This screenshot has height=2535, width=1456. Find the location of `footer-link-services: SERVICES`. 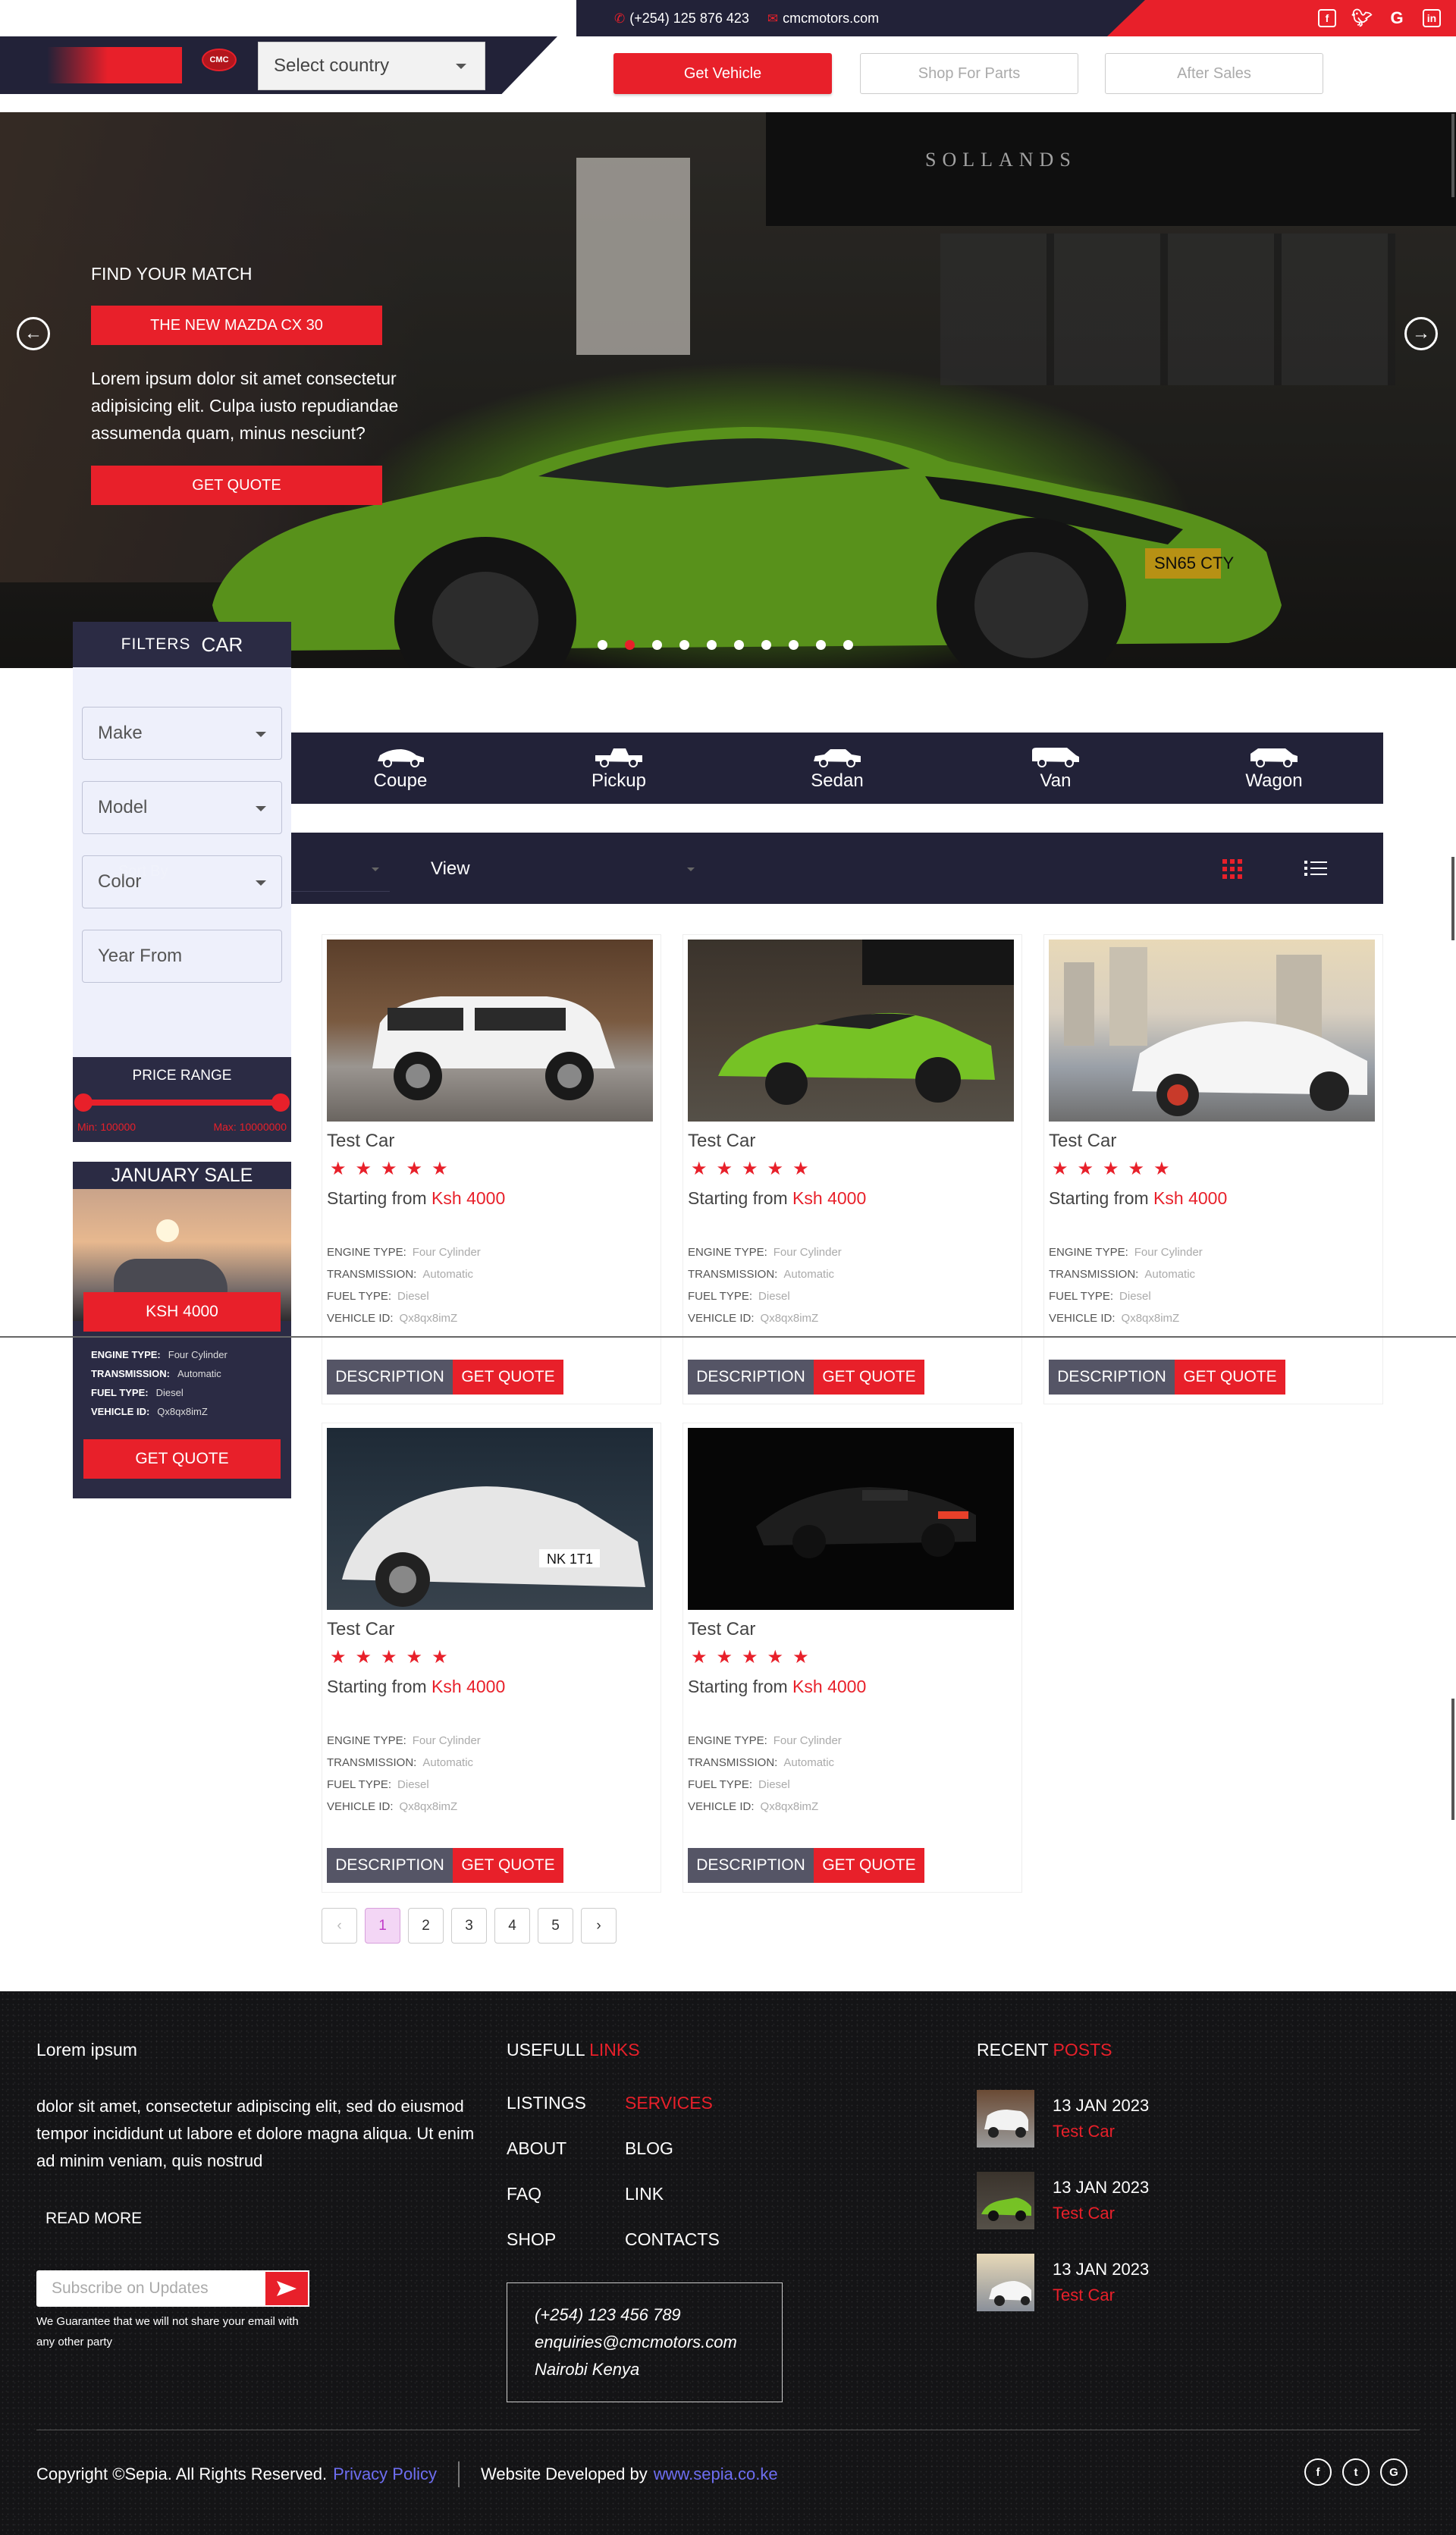

footer-link-services: SERVICES is located at coordinates (669, 2103).